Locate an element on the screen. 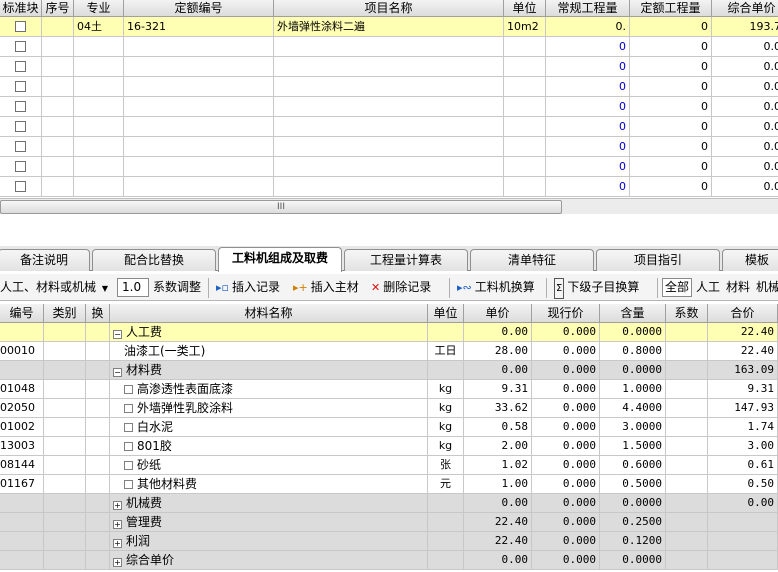  res-name-cell: + 利润 is located at coordinates (269, 541).